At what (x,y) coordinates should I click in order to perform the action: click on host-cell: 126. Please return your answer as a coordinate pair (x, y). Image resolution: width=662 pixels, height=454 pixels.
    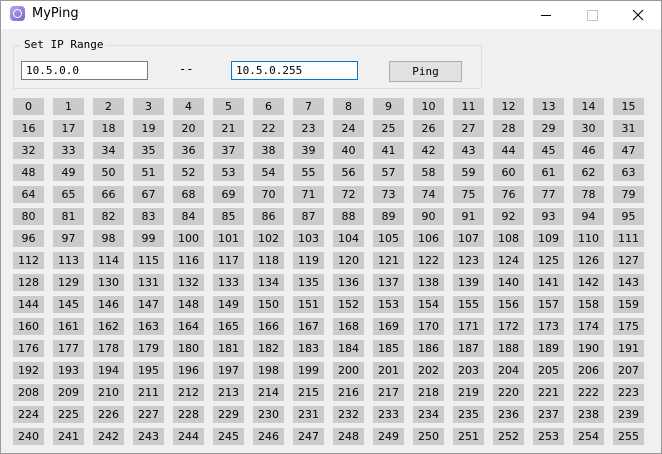
    Looking at the image, I should click on (588, 260).